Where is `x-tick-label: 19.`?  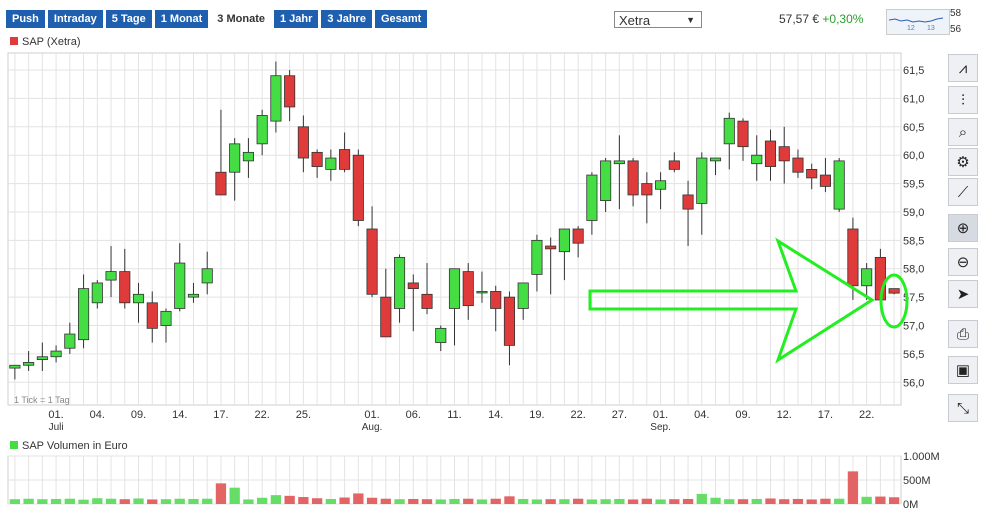 x-tick-label: 19. is located at coordinates (536, 415).